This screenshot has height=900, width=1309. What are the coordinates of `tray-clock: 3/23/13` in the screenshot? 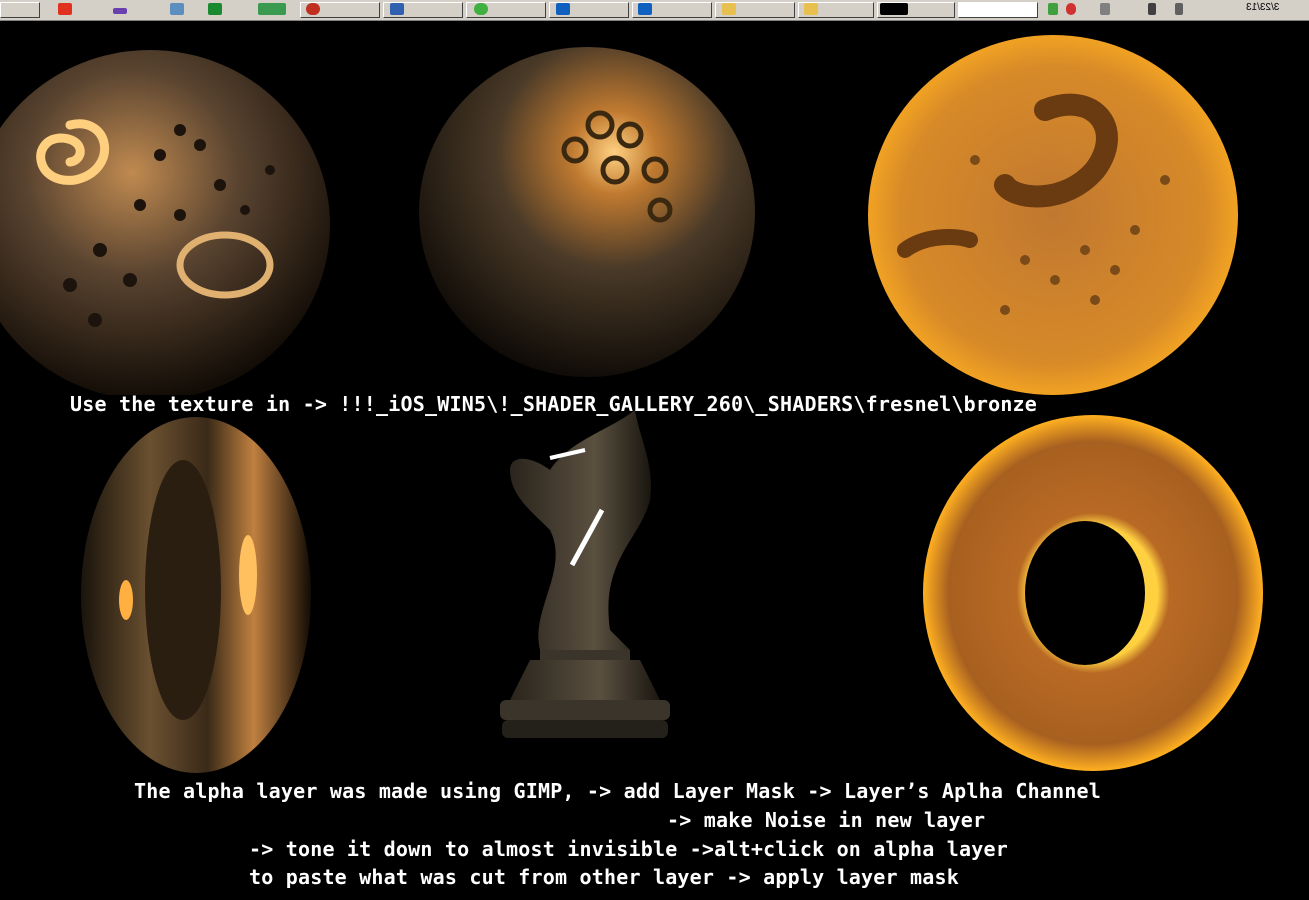 It's located at (1262, 7).